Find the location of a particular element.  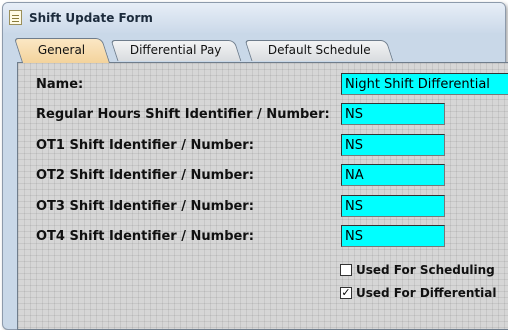

ot2-field is located at coordinates (393, 175).